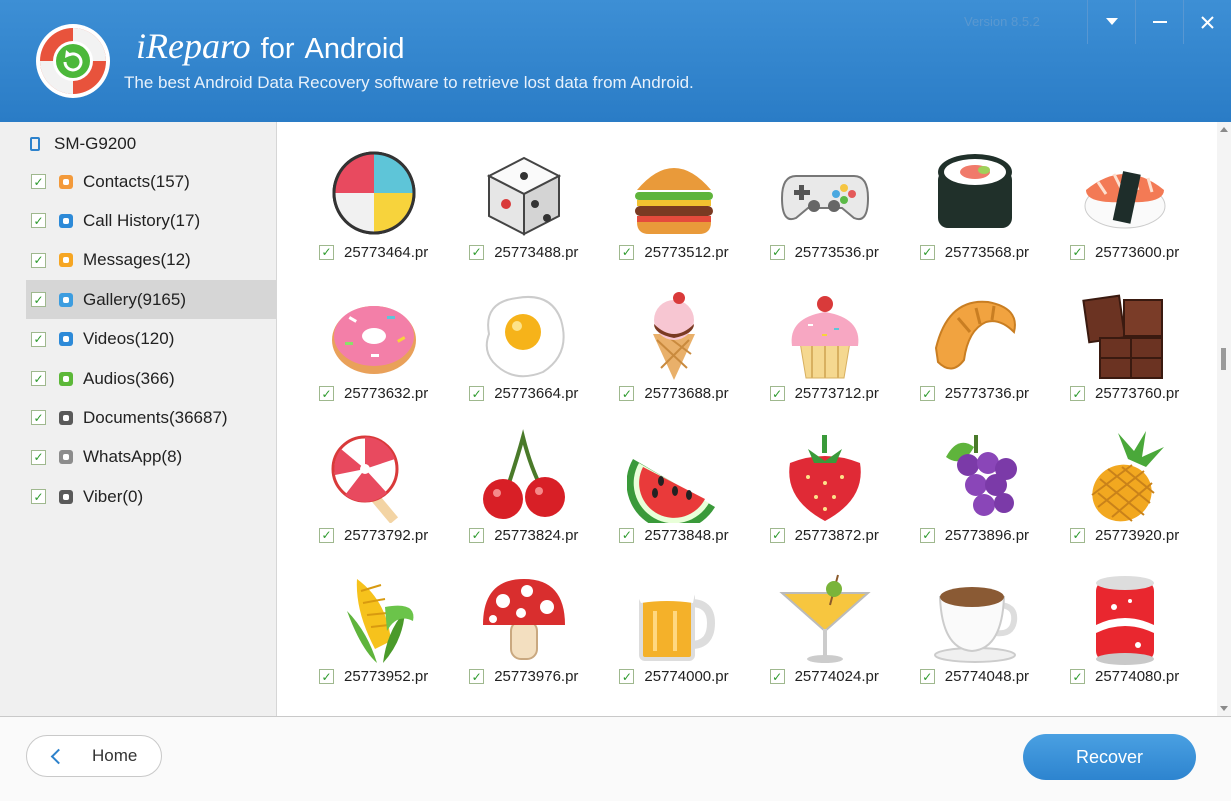  I want to click on sushi-roll-thumbnail, so click(975, 193).